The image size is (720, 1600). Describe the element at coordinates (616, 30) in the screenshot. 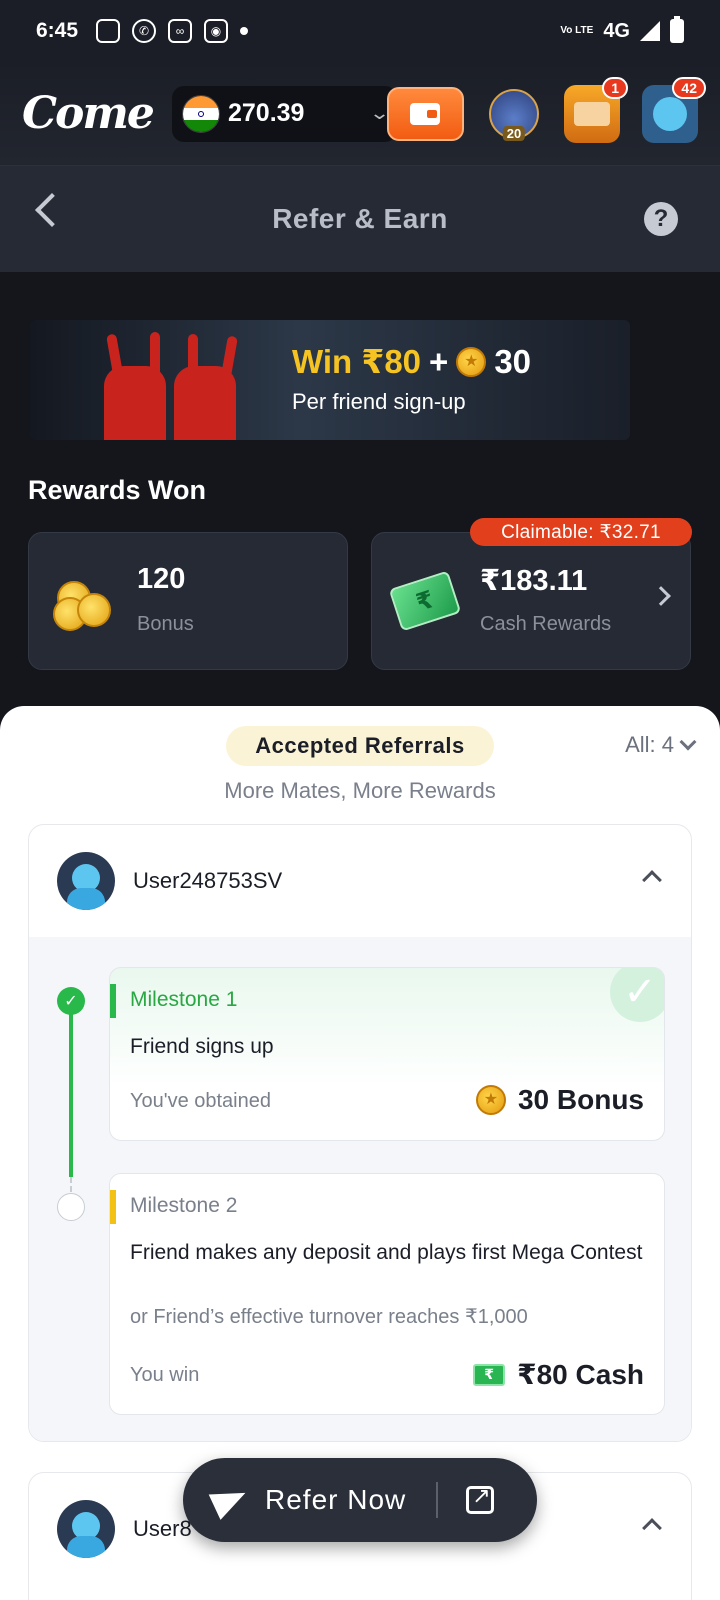

I see `network-type: 4G` at that location.